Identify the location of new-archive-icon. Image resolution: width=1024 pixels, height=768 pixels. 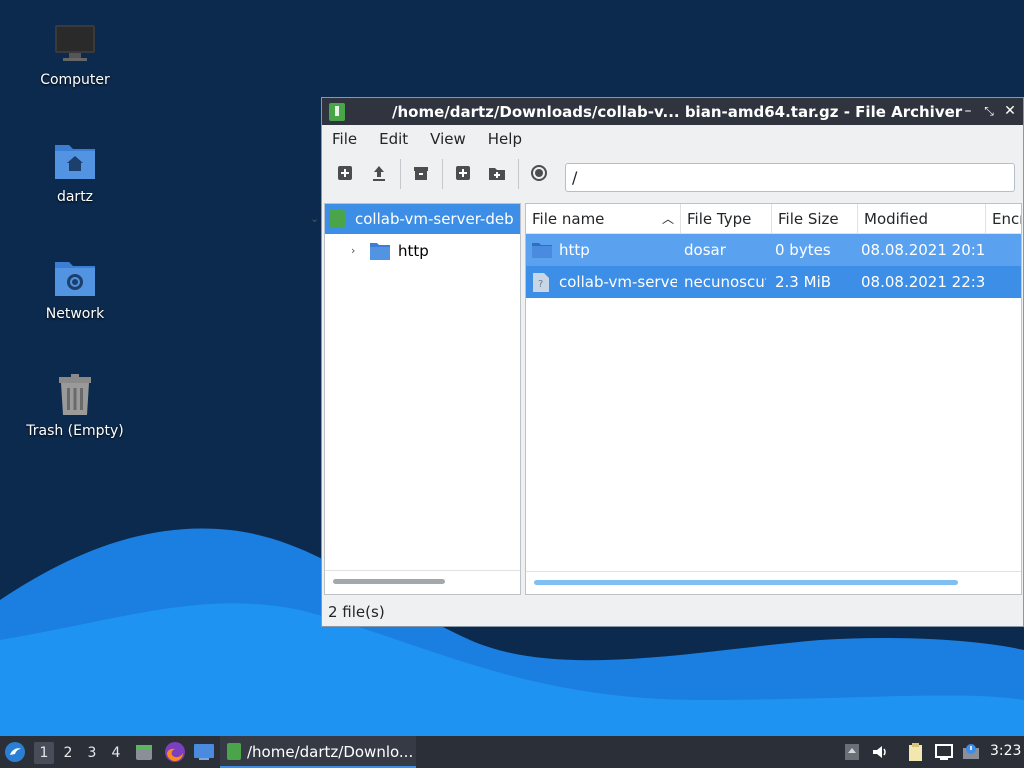
(345, 173).